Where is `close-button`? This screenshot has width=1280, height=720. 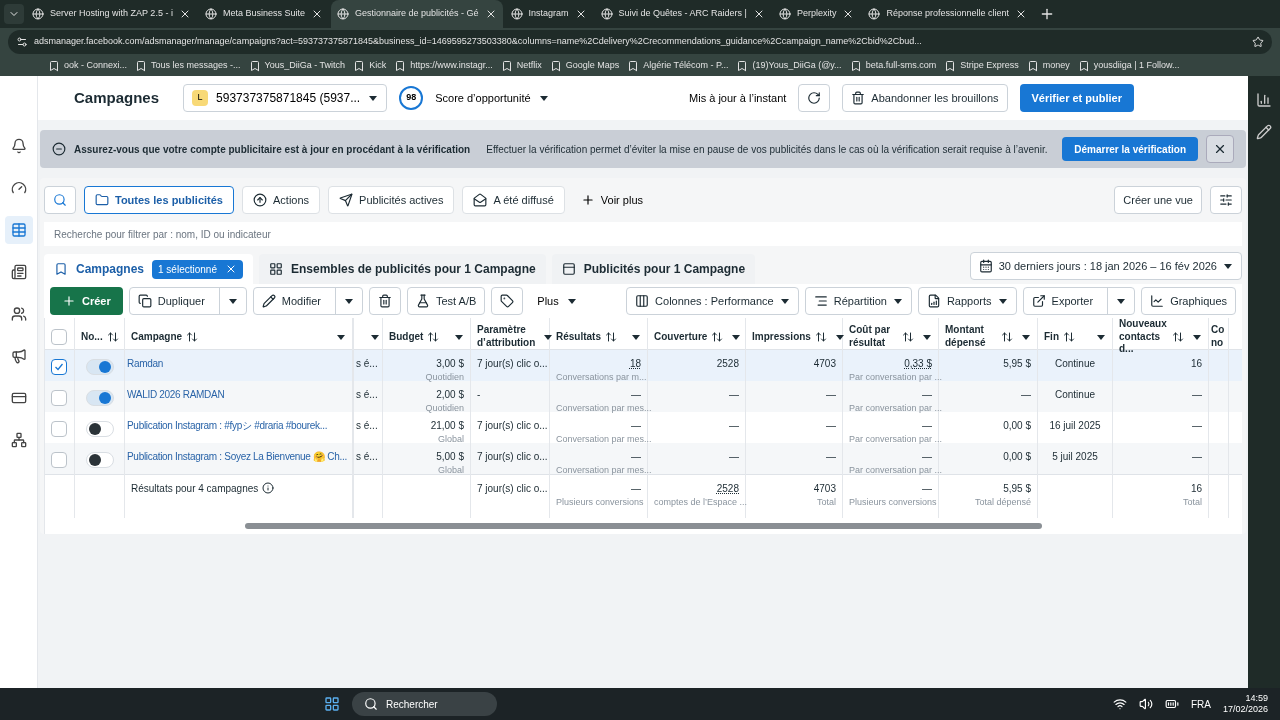
close-button is located at coordinates (1220, 149).